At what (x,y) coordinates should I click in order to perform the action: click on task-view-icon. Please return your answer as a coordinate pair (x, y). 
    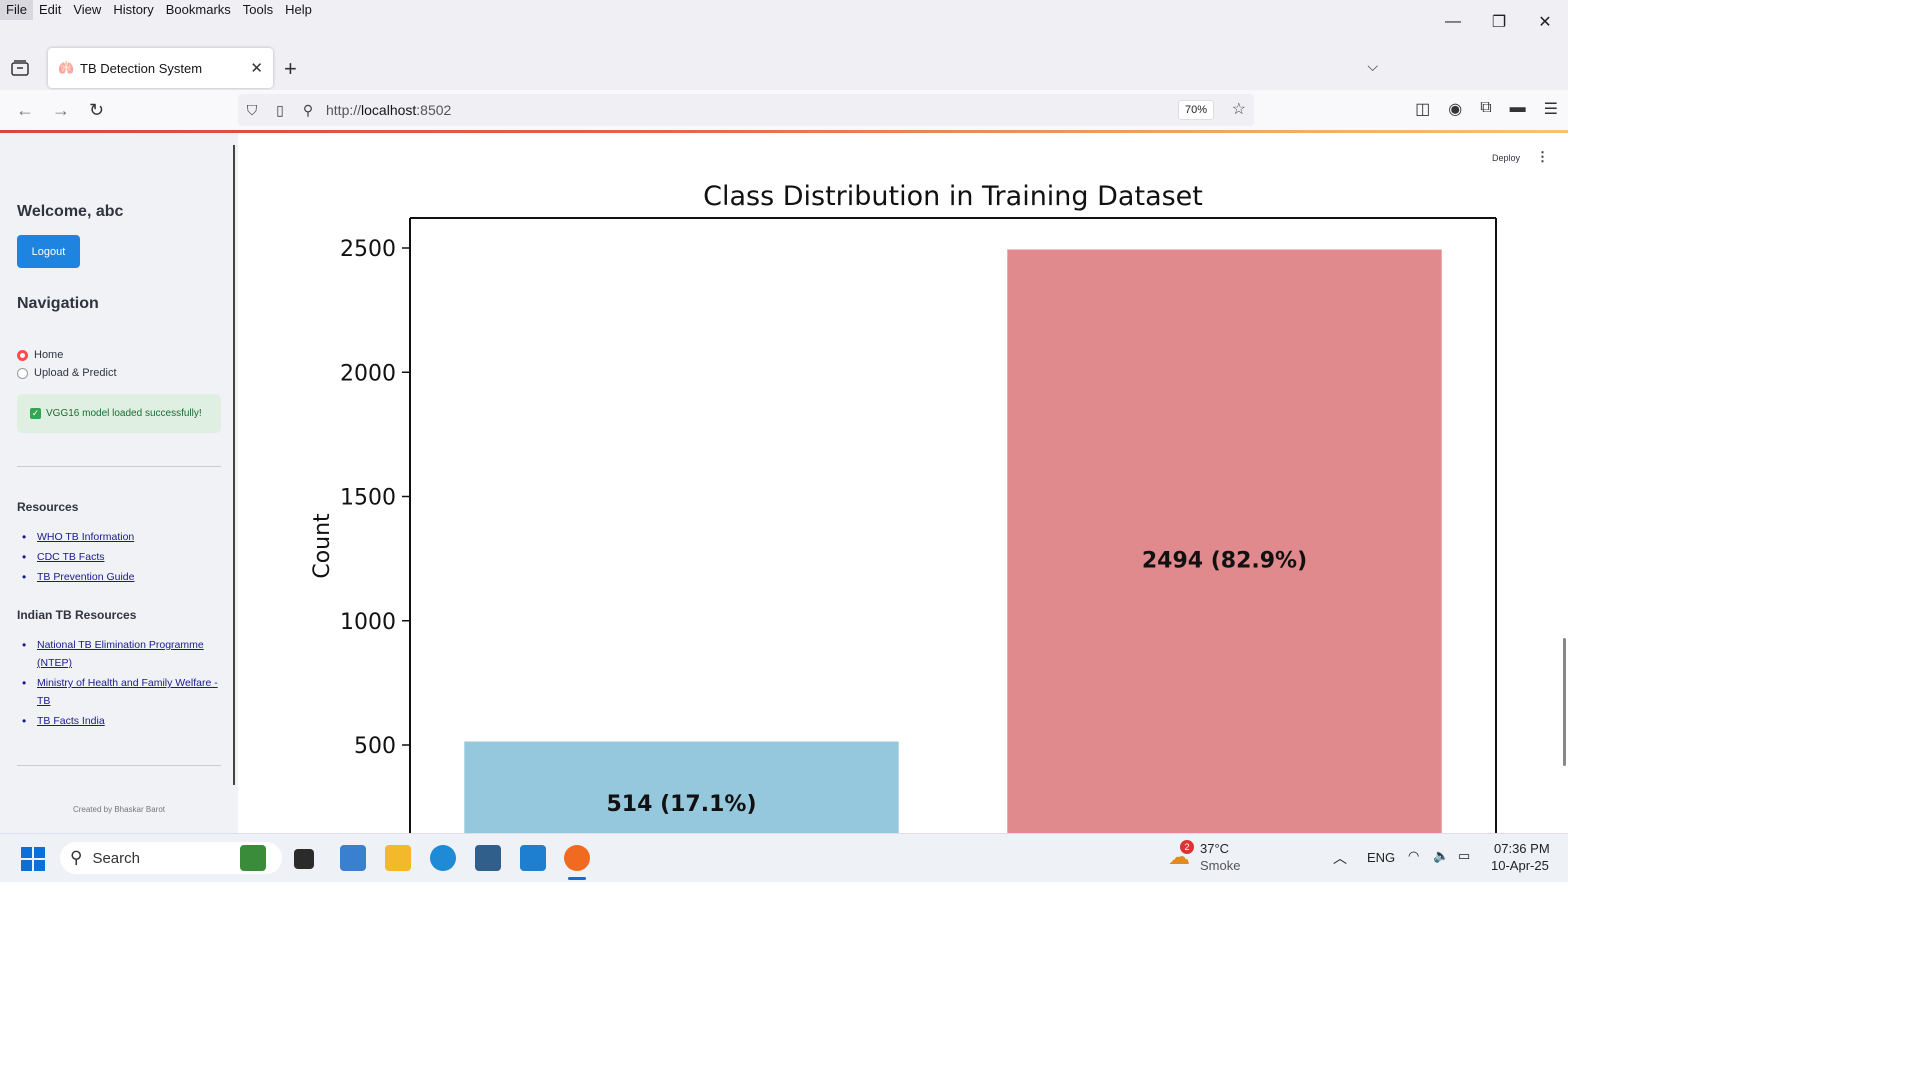
    Looking at the image, I should click on (304, 859).